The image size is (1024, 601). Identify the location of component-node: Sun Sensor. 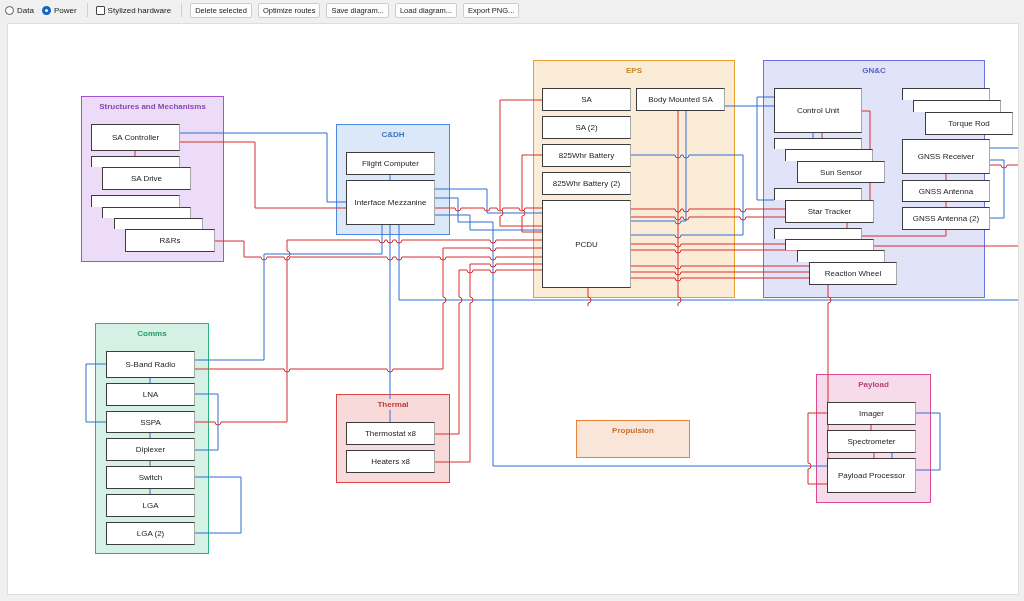
(841, 172).